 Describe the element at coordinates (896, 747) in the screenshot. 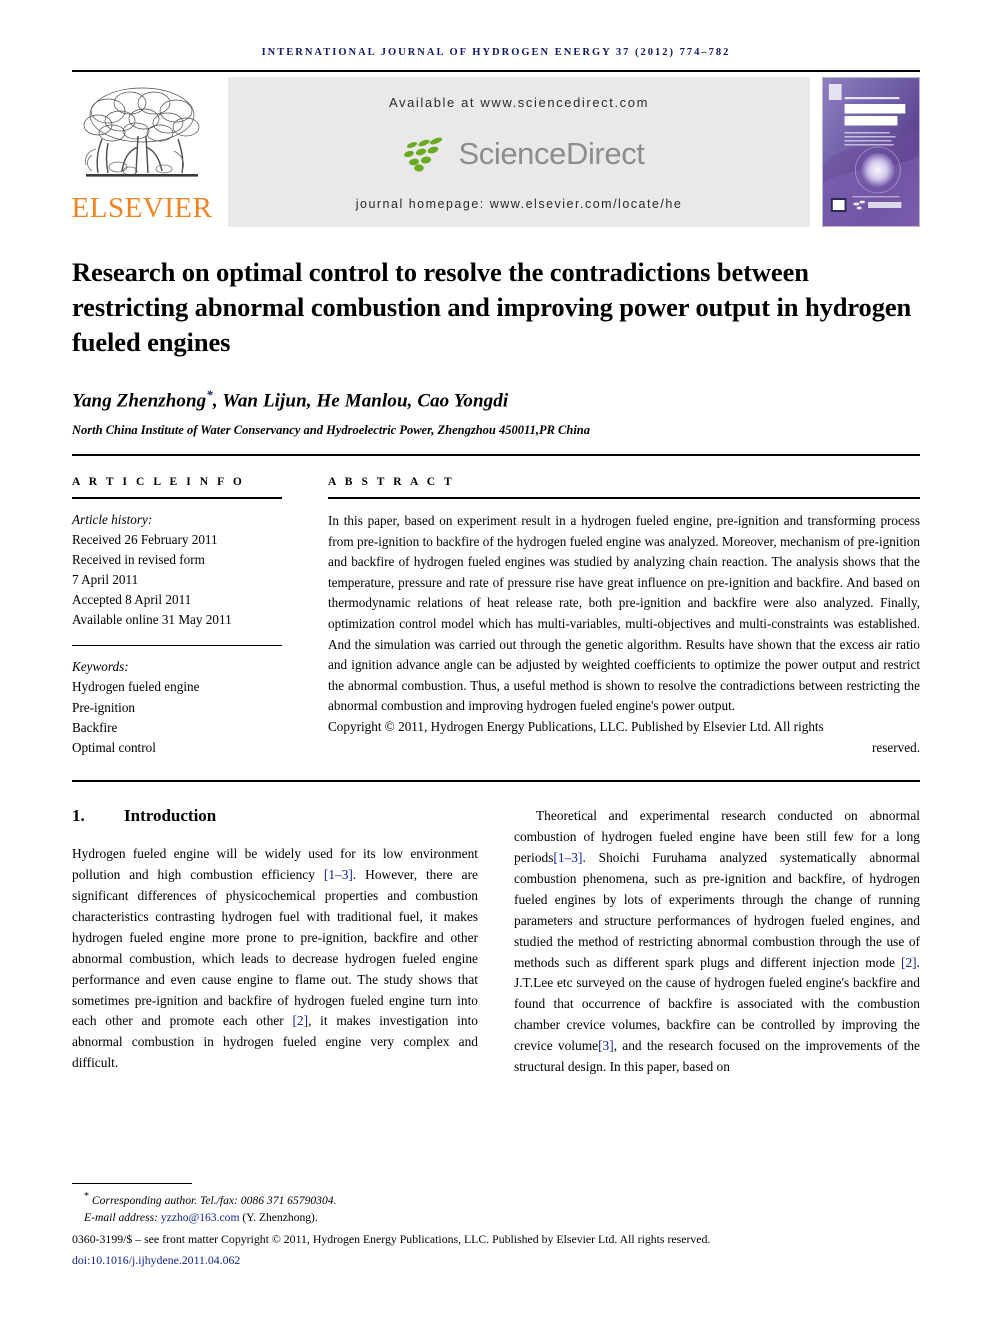

I see `abstract-copyright-tail: reserved.` at that location.